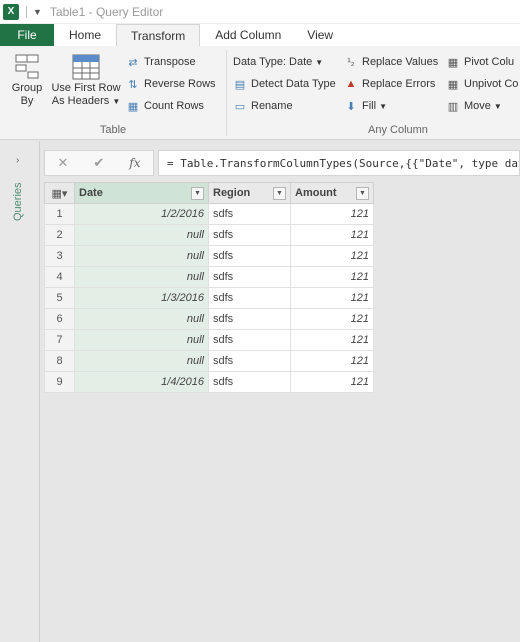 The image size is (520, 642). Describe the element at coordinates (18, 201) in the screenshot. I see `queries-pane-label: Queries` at that location.